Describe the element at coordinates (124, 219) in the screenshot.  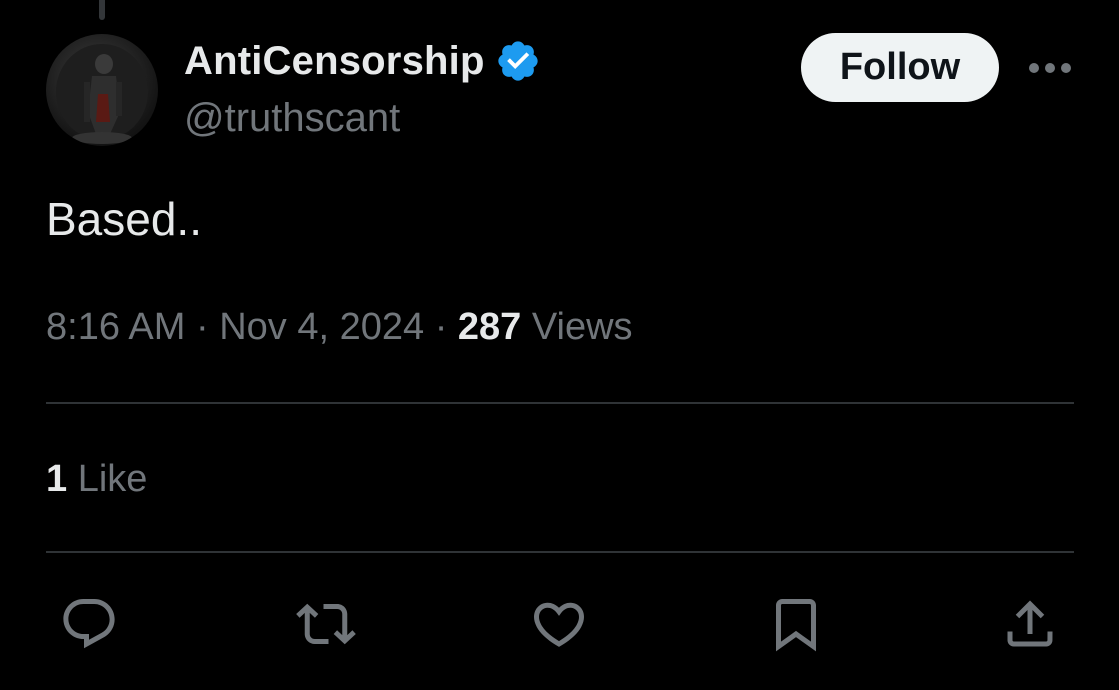
I see `post-text: Based..` at that location.